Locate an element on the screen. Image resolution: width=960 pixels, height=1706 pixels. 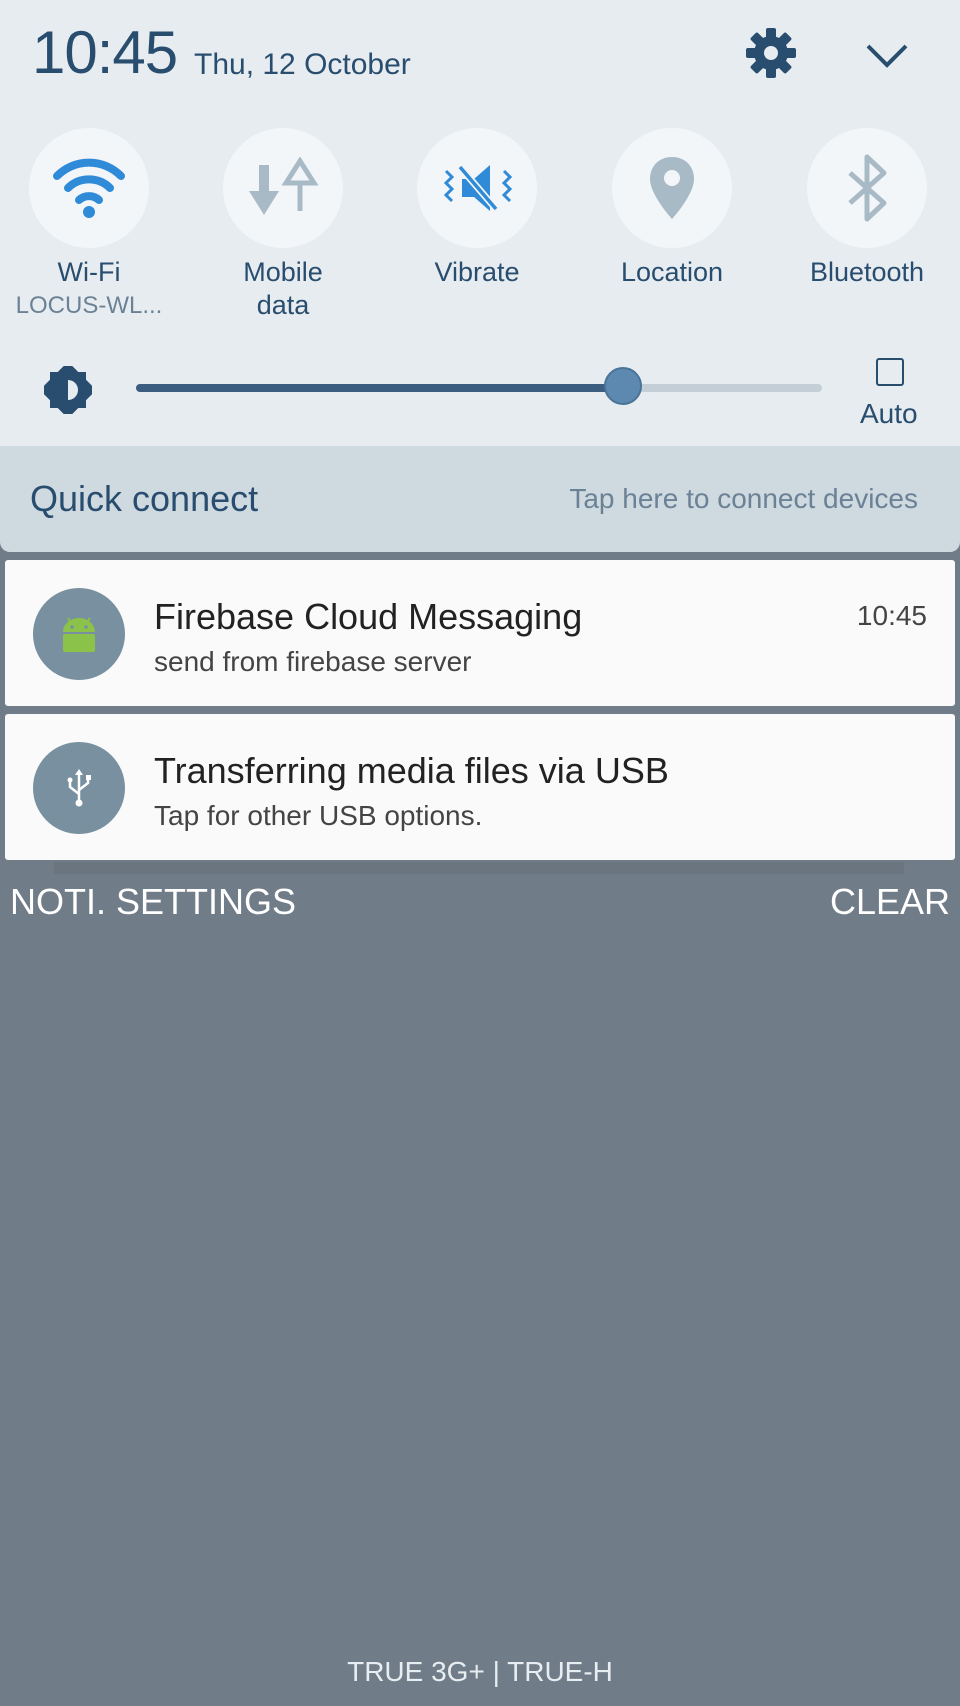
notification-body: Tap for other USB options. is located at coordinates (318, 815).